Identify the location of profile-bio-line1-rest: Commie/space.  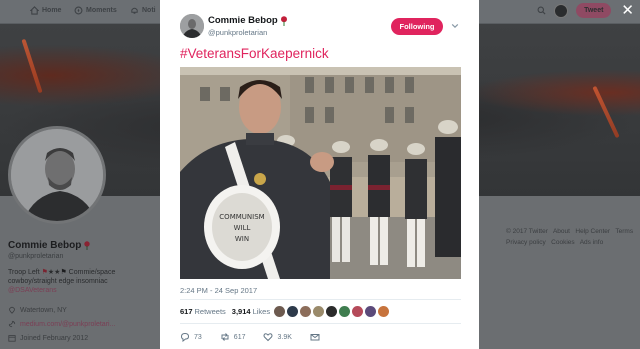
(91, 272).